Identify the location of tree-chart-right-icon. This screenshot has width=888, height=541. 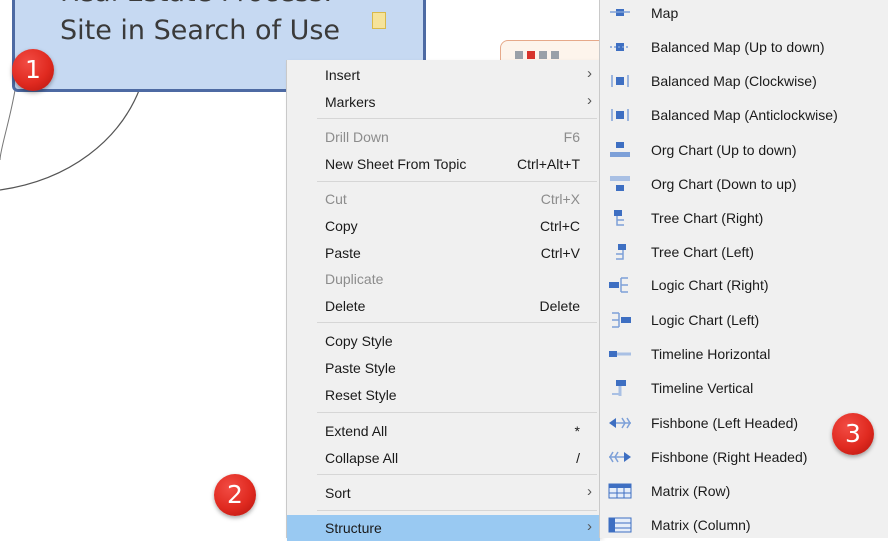
(619, 218).